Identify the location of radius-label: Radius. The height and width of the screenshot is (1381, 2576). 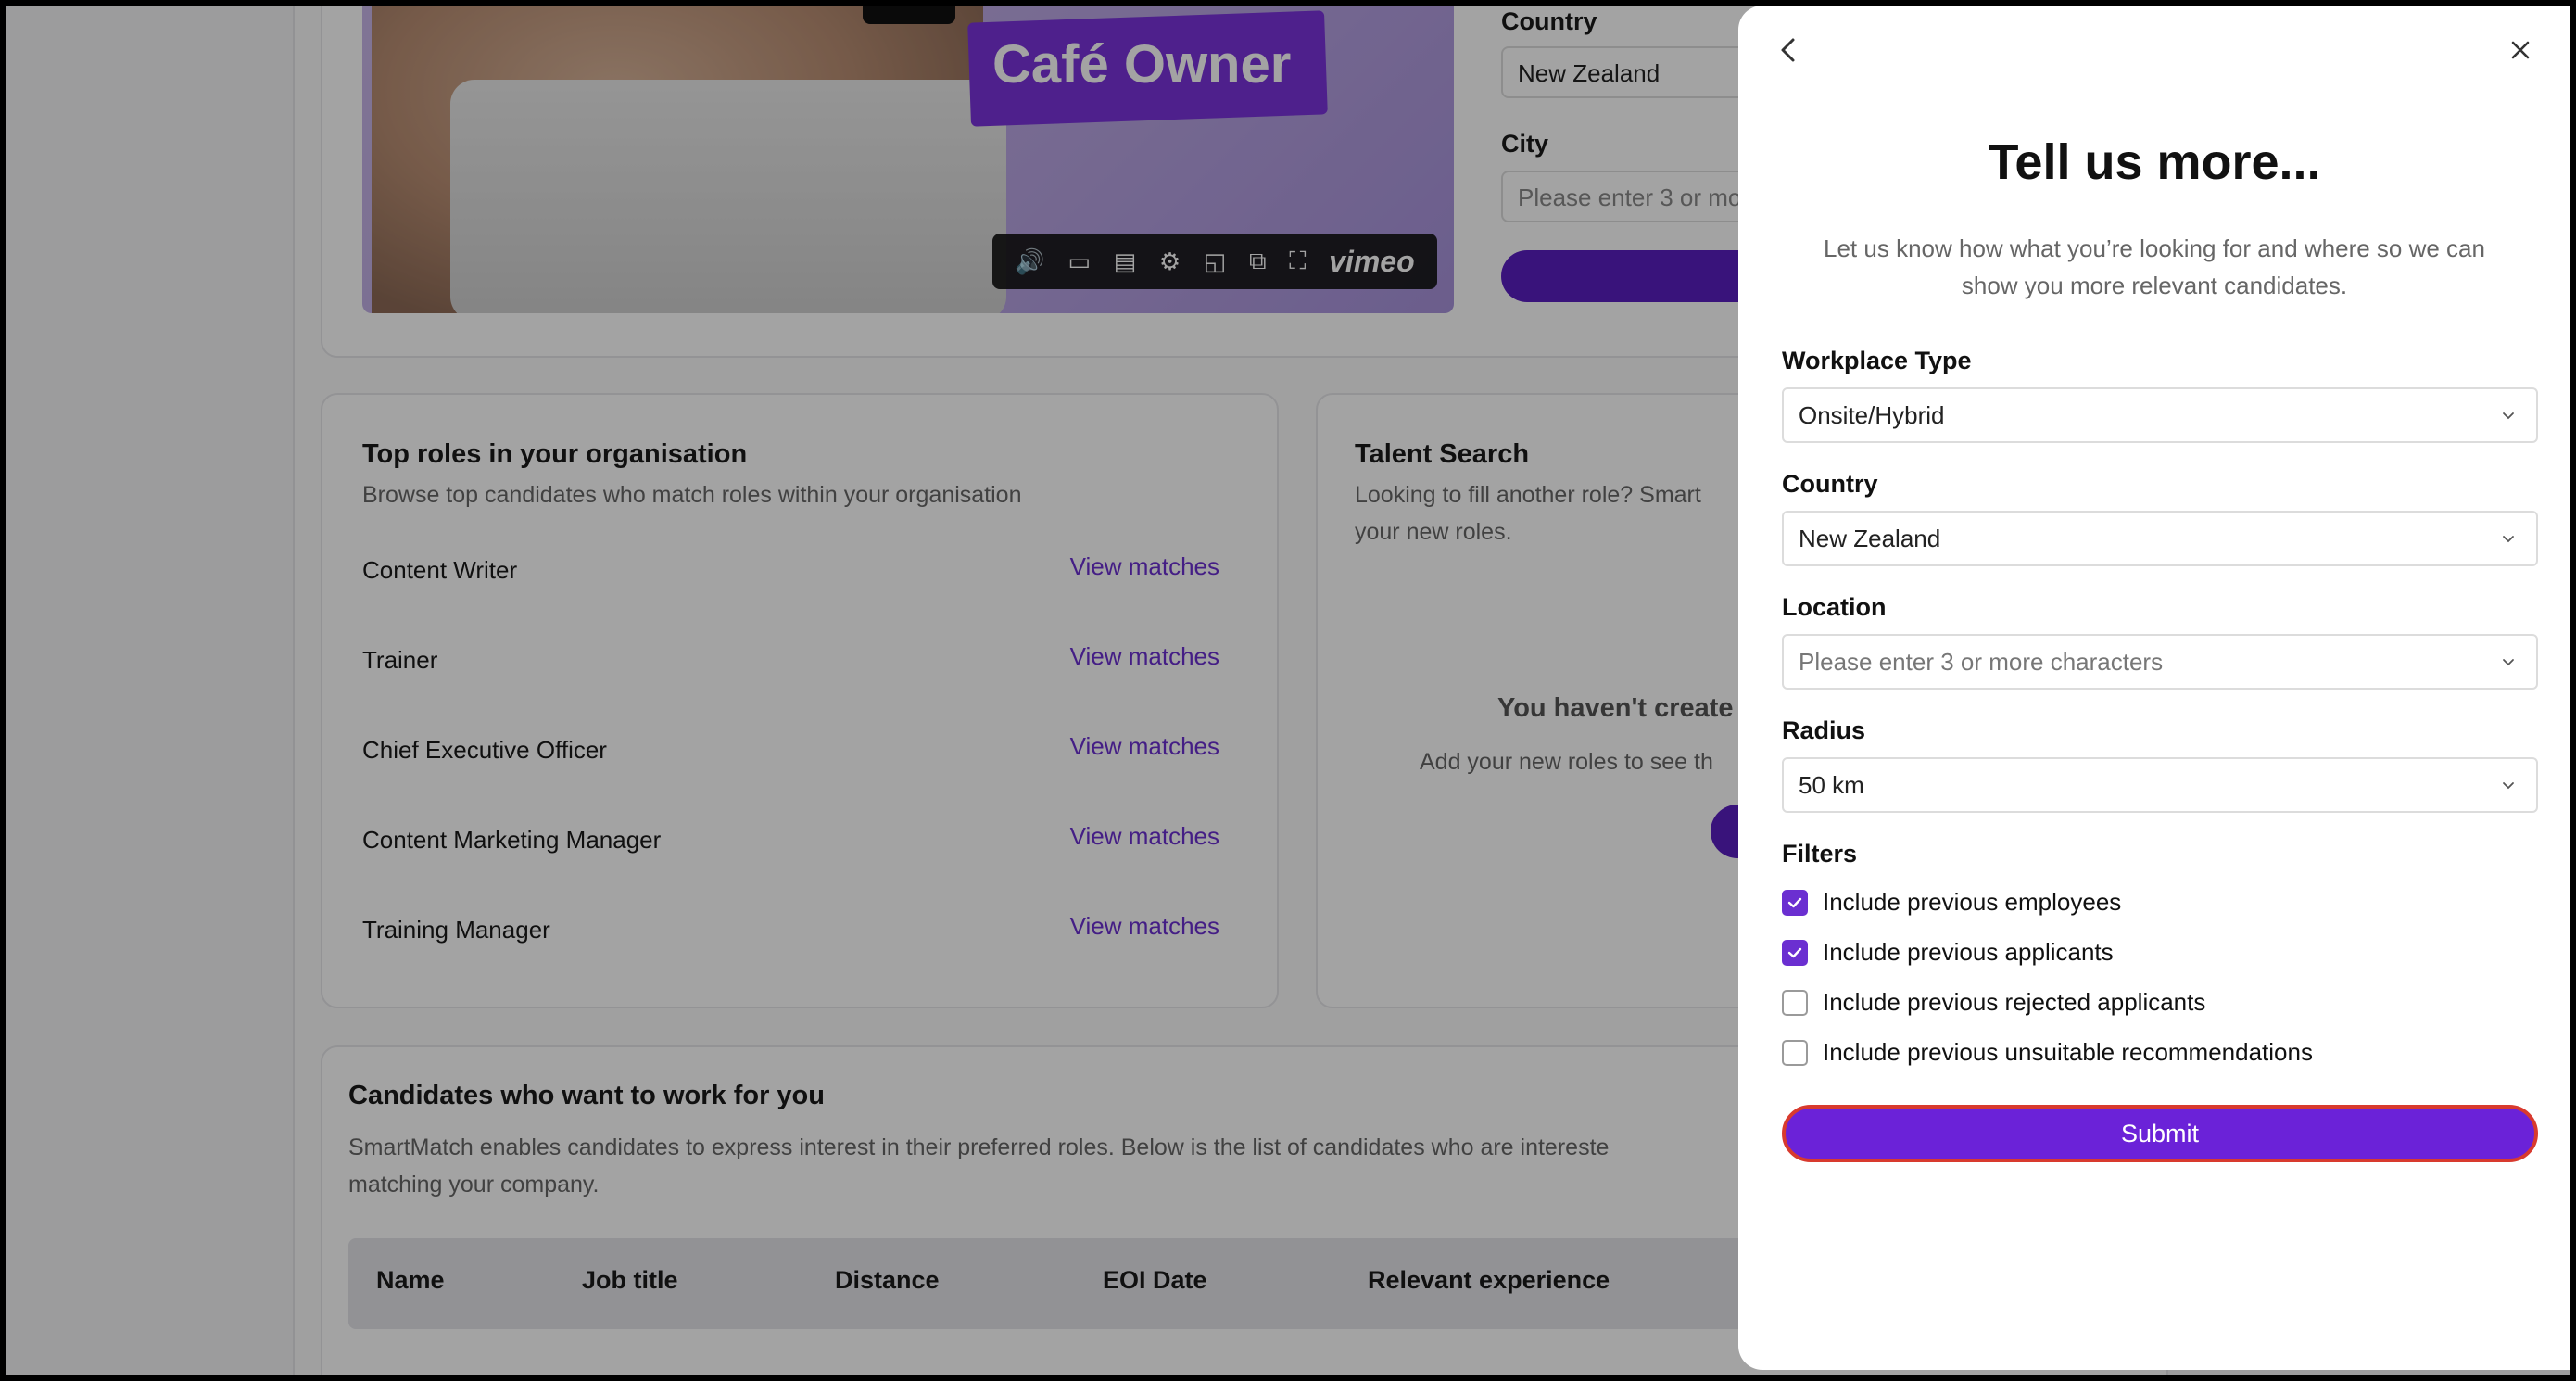
(1824, 730).